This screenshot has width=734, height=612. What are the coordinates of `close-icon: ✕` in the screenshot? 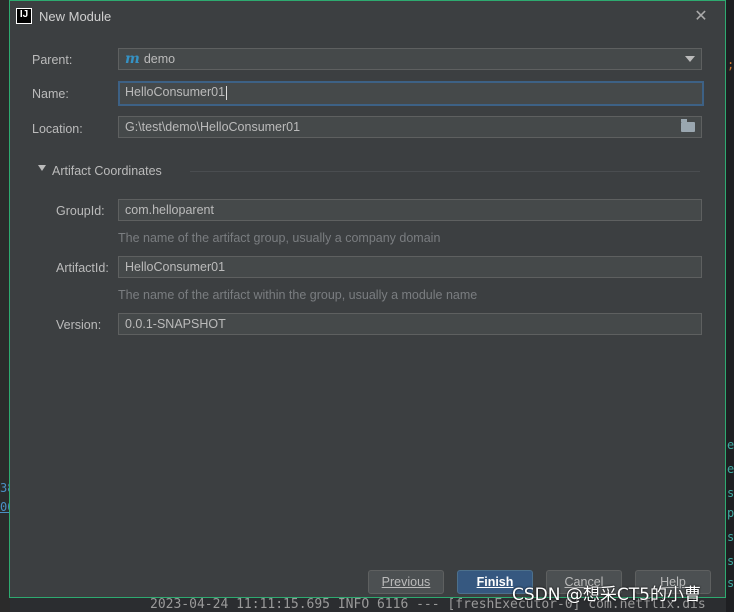 It's located at (701, 16).